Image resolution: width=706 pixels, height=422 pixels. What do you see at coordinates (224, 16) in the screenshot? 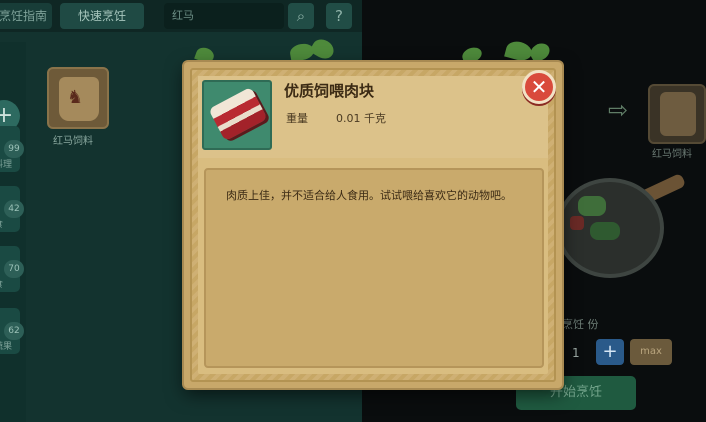
I see `search-input: 红马` at bounding box center [224, 16].